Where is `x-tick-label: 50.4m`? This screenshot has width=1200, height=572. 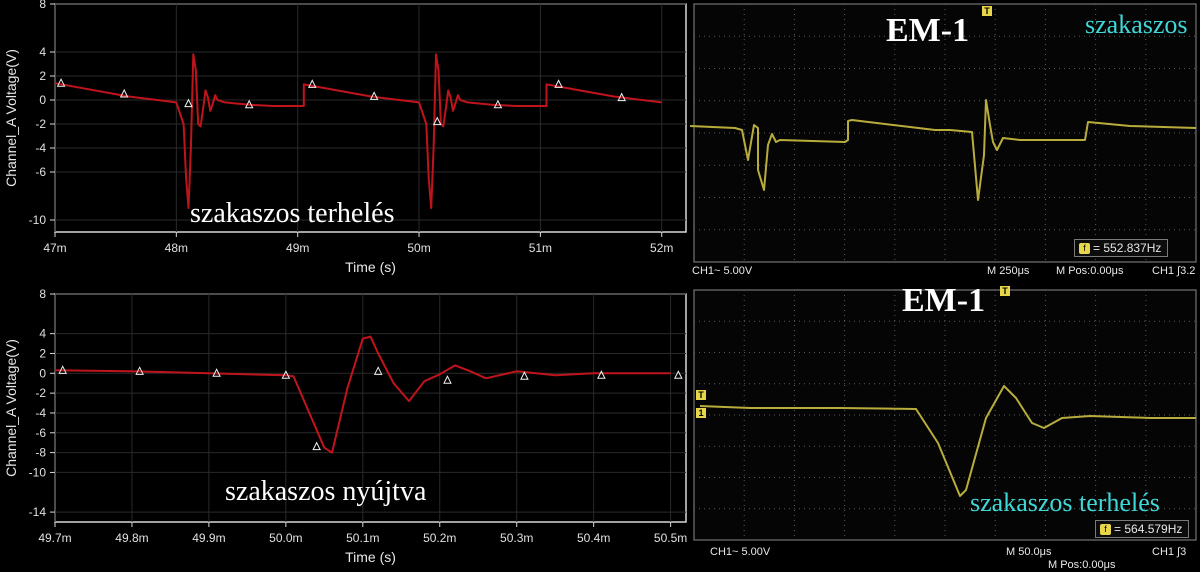 x-tick-label: 50.4m is located at coordinates (593, 538).